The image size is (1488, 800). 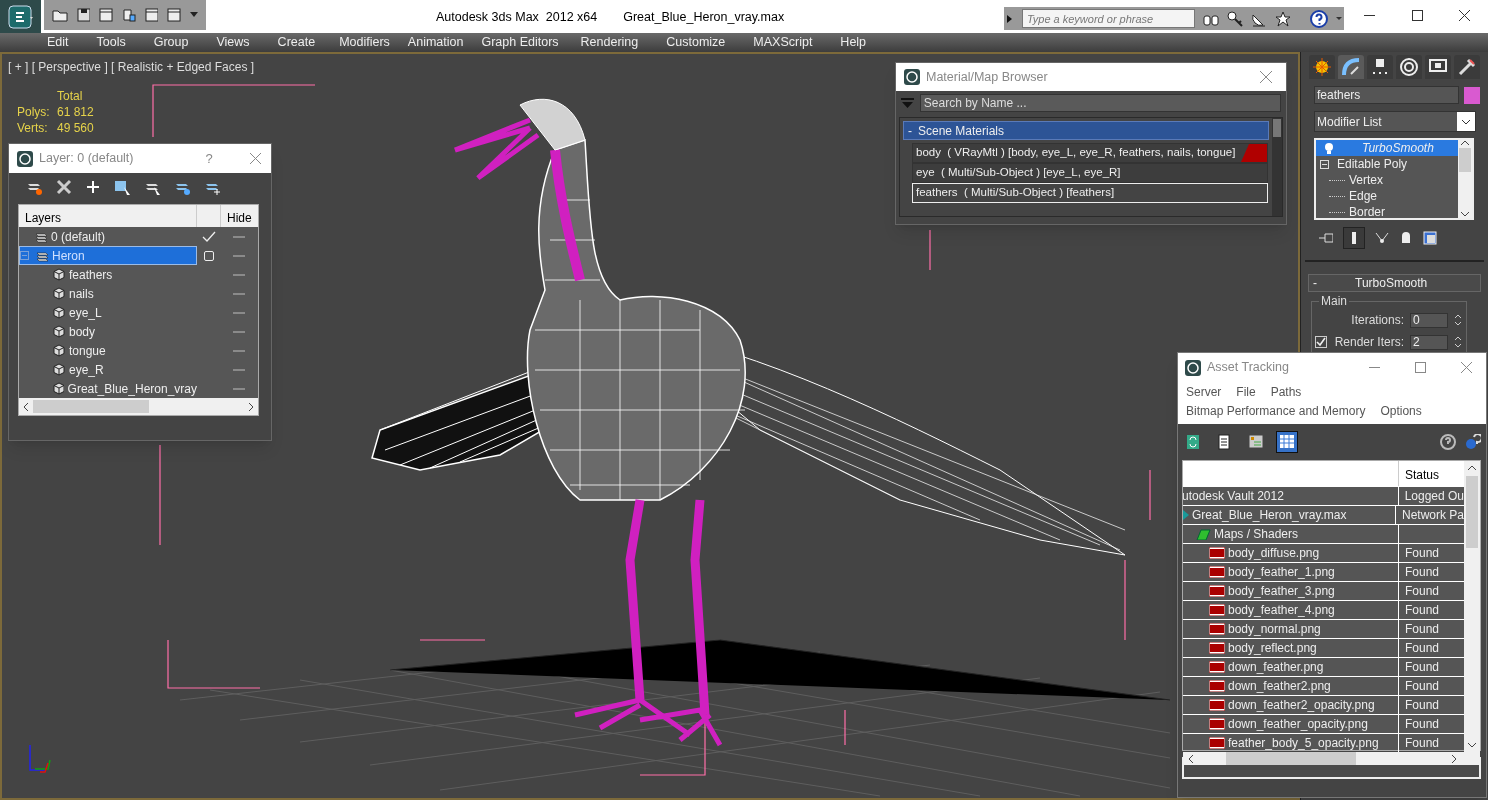 I want to click on column-header: Hide, so click(x=238, y=216).